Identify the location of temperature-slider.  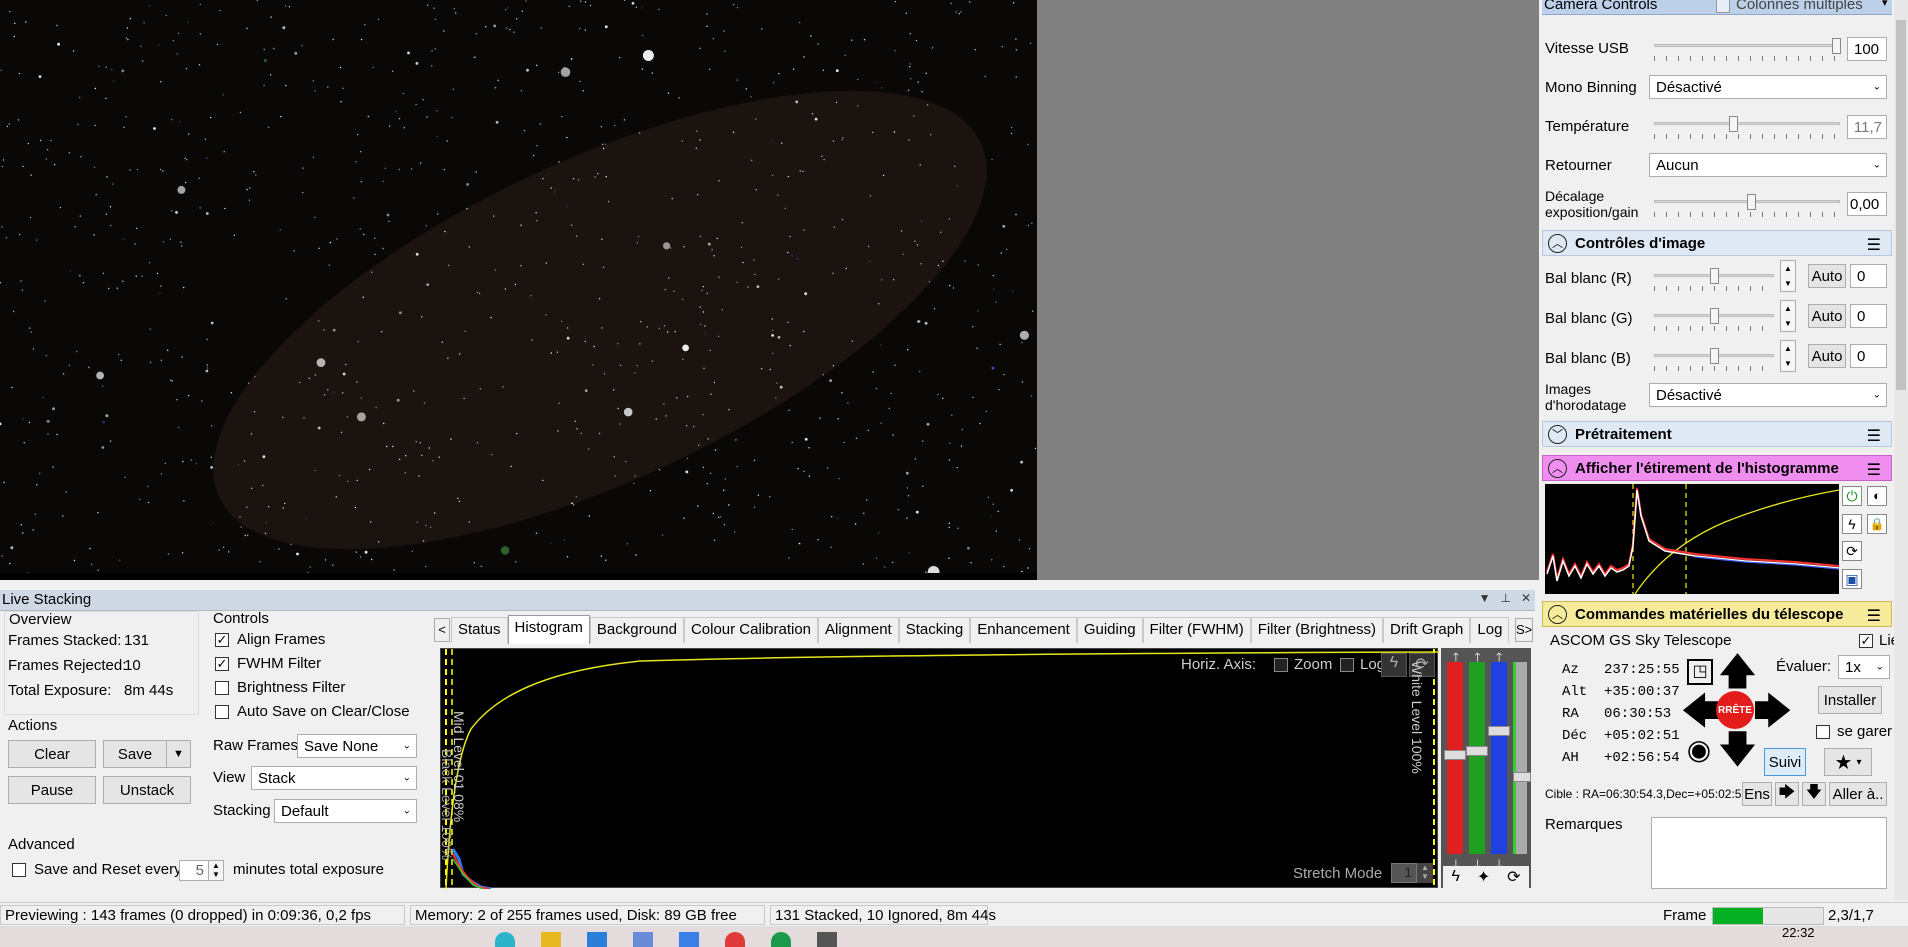
(1747, 127).